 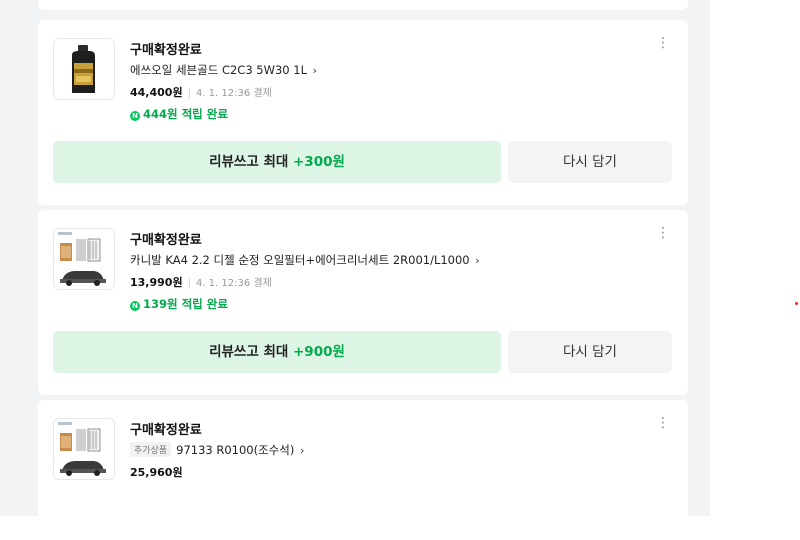 What do you see at coordinates (319, 352) in the screenshot?
I see `review-bonus: +900원` at bounding box center [319, 352].